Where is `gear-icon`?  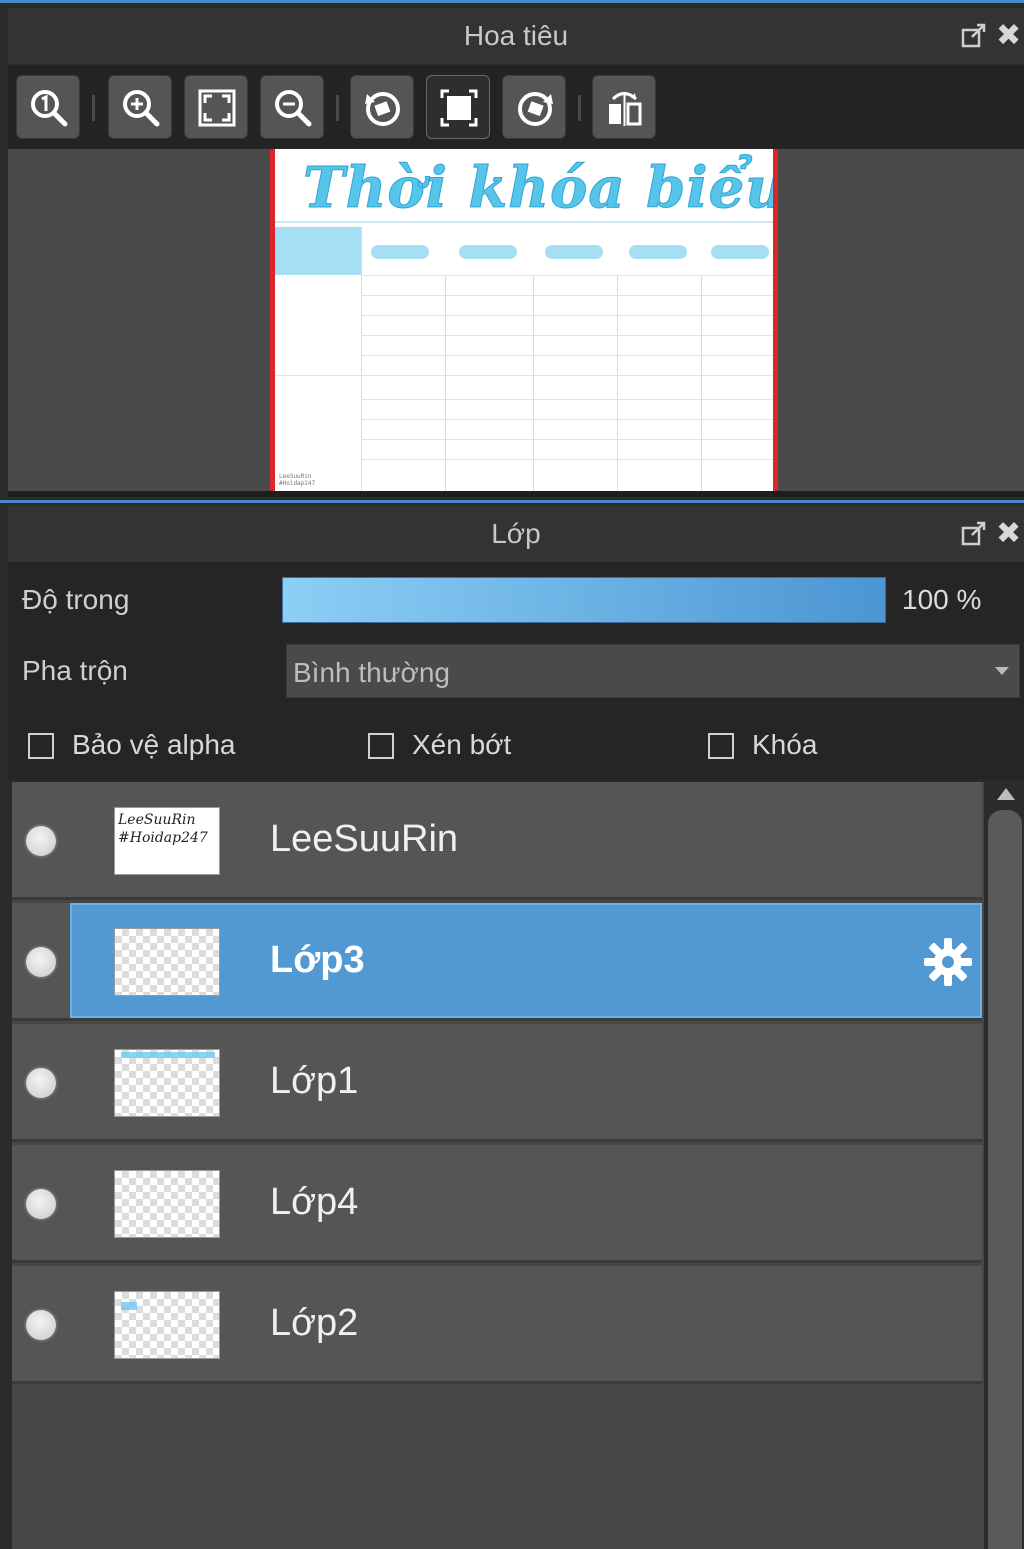
gear-icon is located at coordinates (948, 962).